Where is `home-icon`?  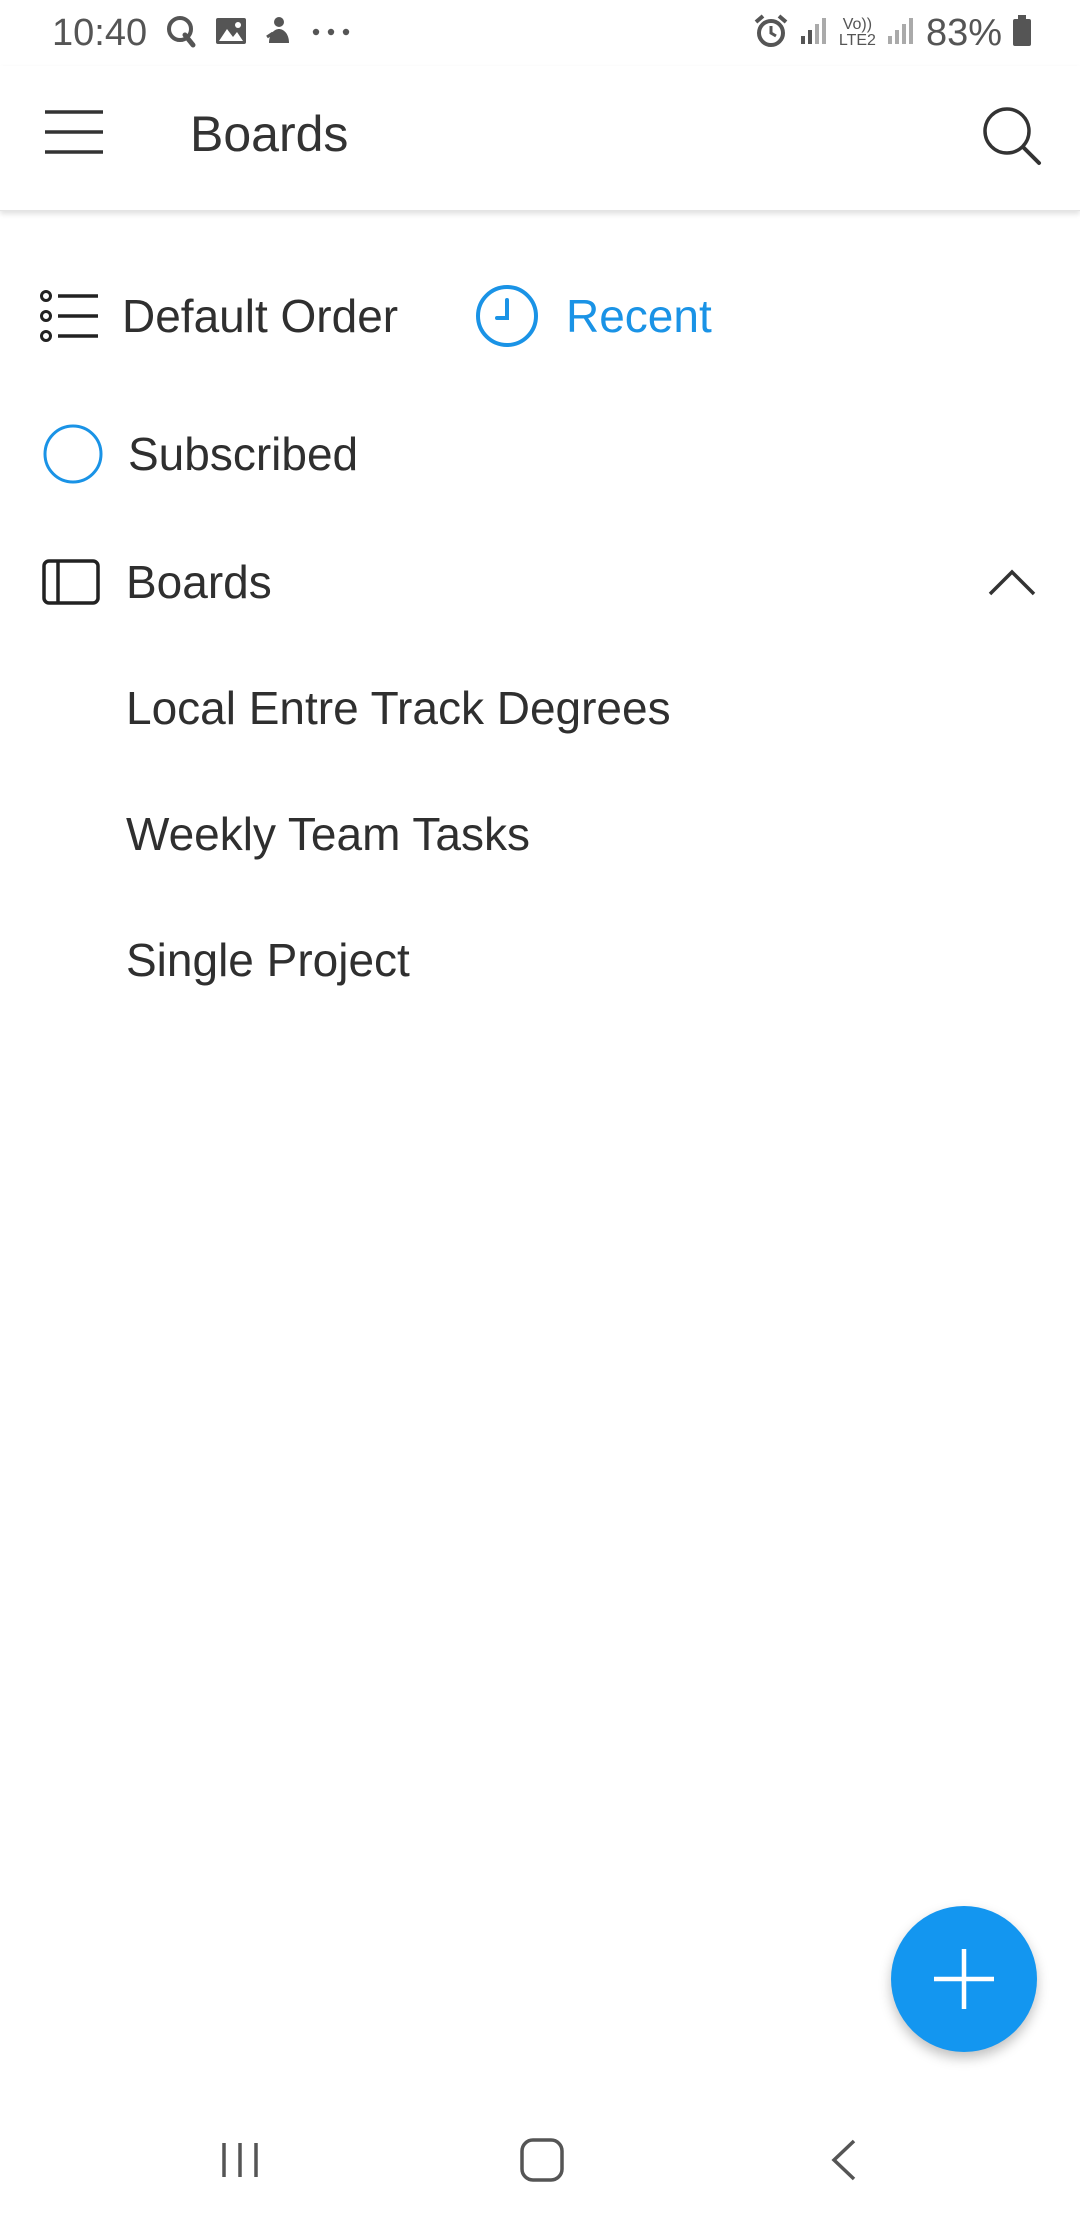
home-icon is located at coordinates (542, 2160).